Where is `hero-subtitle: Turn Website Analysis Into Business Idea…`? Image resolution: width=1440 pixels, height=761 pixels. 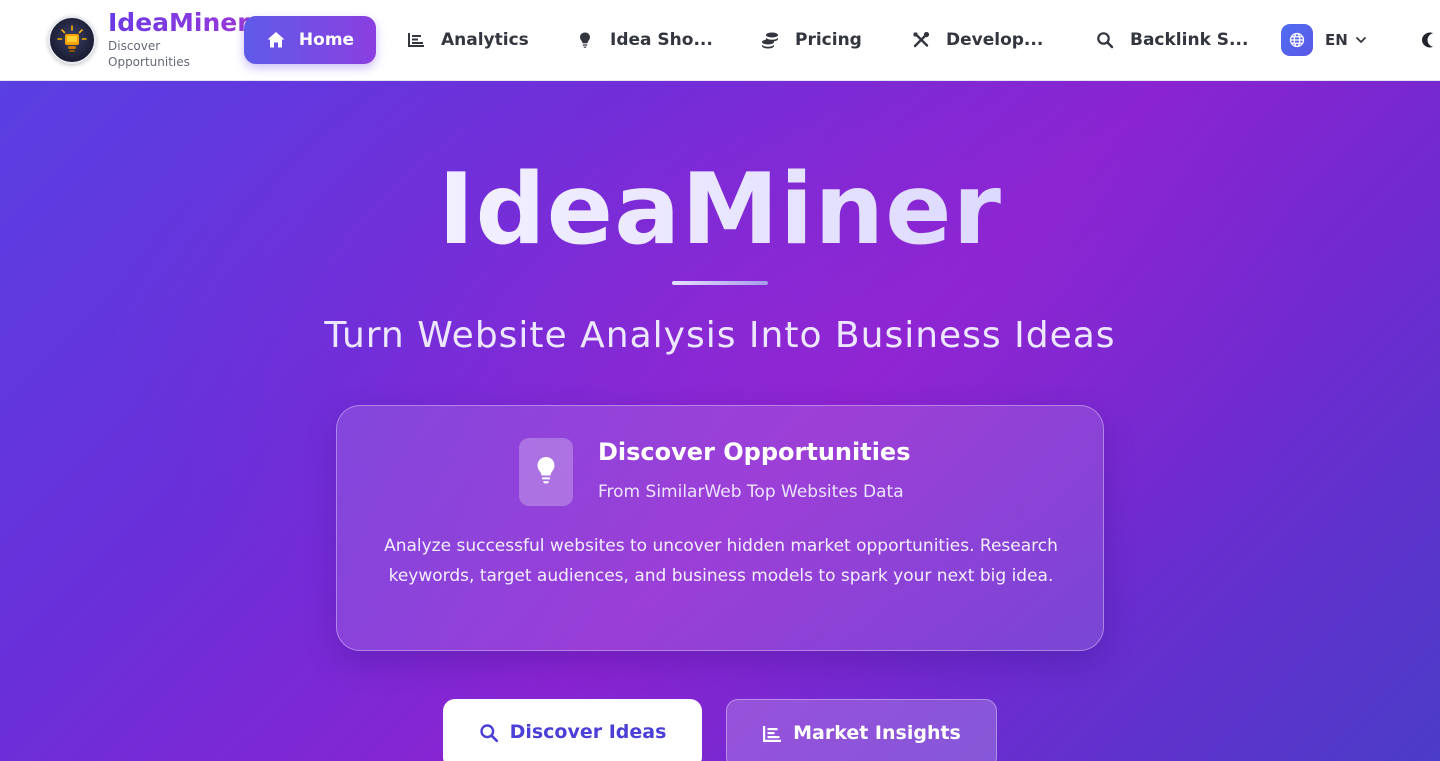
hero-subtitle: Turn Website Analysis Into Business Idea… is located at coordinates (720, 335).